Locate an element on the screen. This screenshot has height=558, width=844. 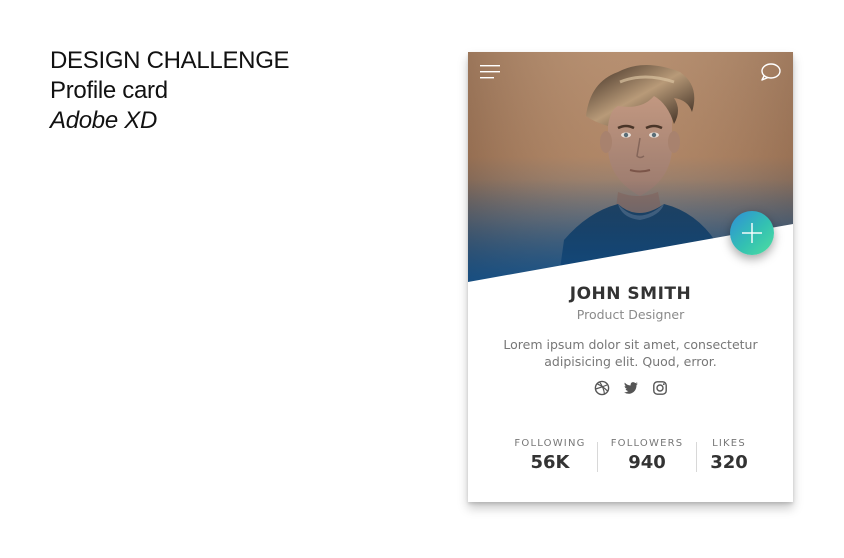
add-follow-button is located at coordinates (752, 233).